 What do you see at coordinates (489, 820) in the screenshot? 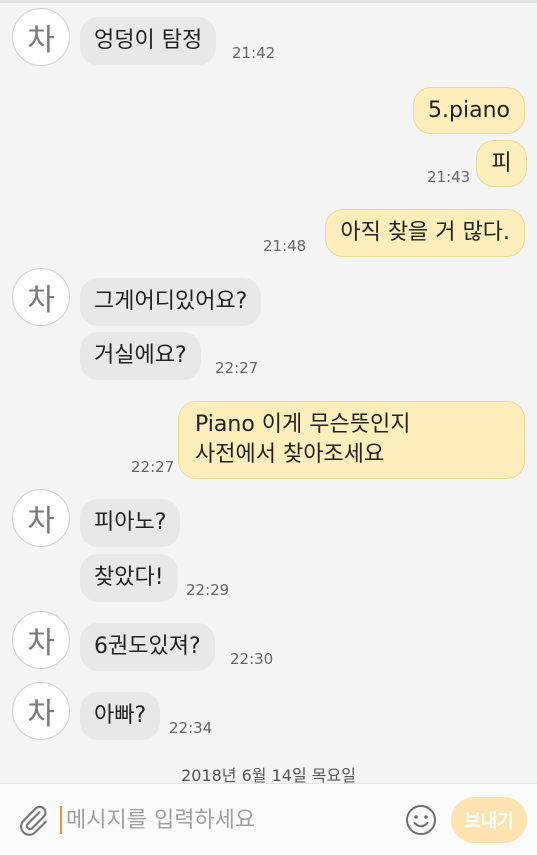
I see `send-button: 보내기` at bounding box center [489, 820].